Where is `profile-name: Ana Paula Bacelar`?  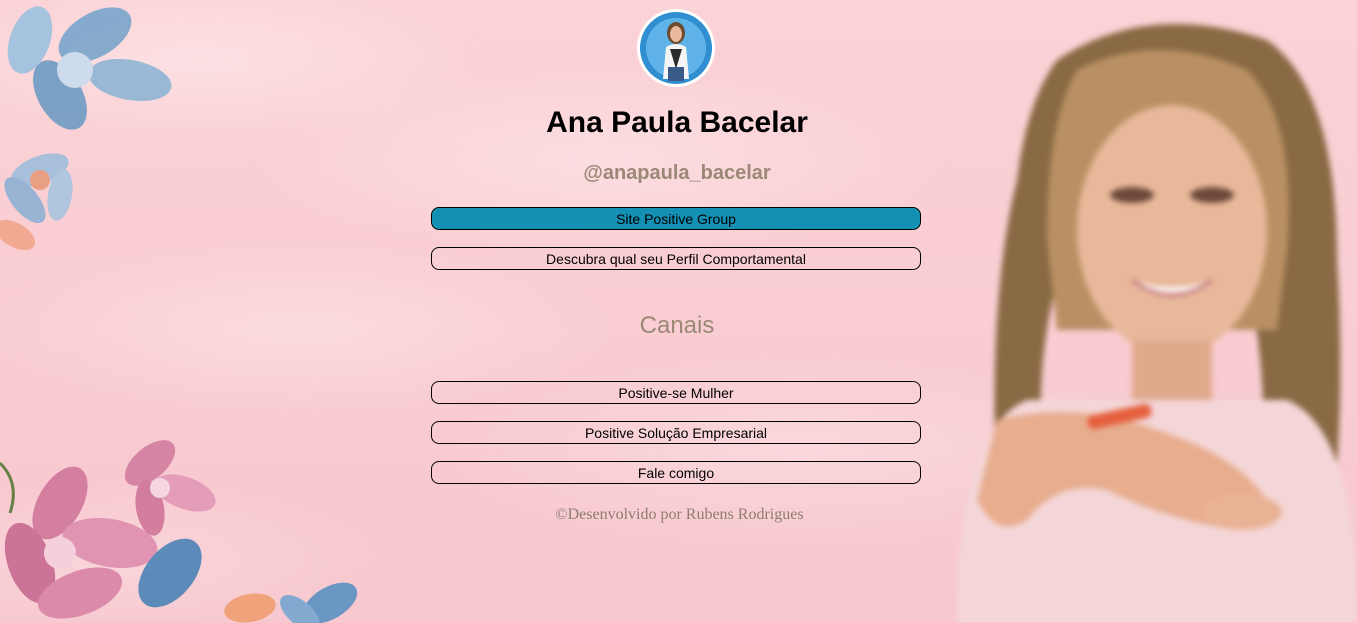 profile-name: Ana Paula Bacelar is located at coordinates (677, 122).